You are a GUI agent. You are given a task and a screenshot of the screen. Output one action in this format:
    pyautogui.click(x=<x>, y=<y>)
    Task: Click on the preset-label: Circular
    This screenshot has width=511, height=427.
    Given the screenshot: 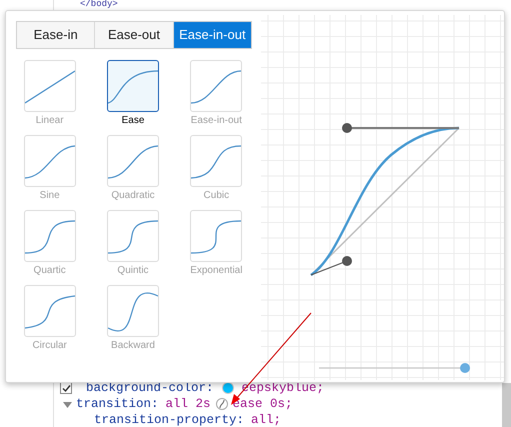 What is the action you would take?
    pyautogui.click(x=49, y=346)
    